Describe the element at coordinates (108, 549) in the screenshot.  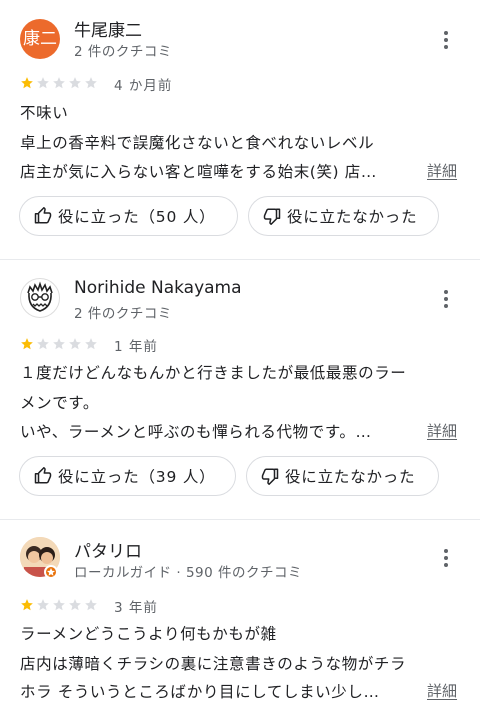
I see `reviewer-name: パタリロ` at that location.